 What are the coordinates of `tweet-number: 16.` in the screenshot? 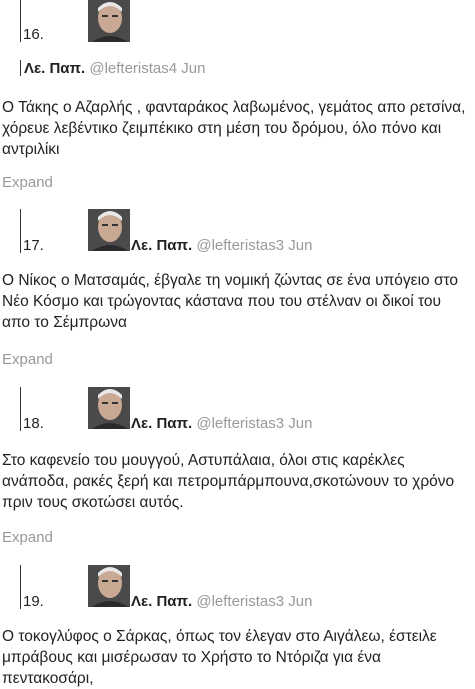 It's located at (33, 34).